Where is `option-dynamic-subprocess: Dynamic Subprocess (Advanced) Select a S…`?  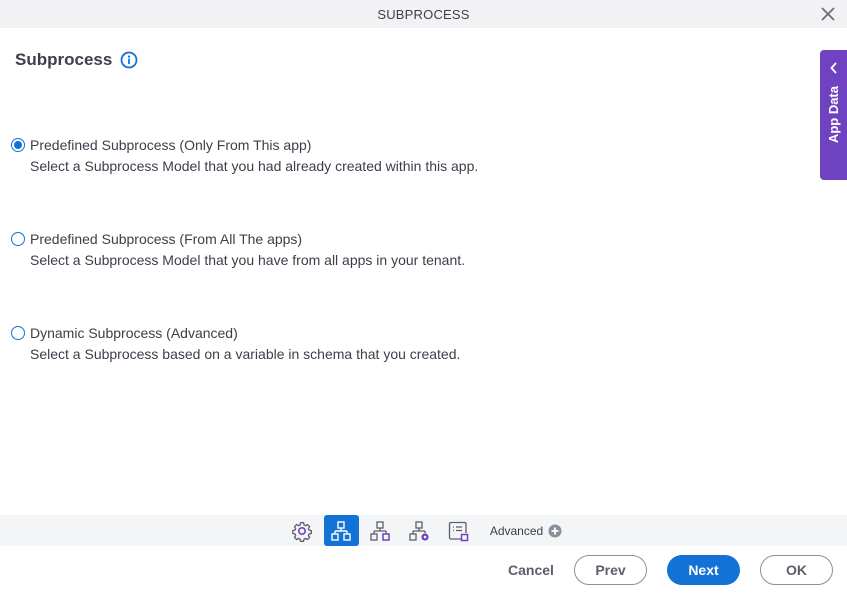 option-dynamic-subprocess: Dynamic Subprocess (Advanced) Select a S… is located at coordinates (235, 343).